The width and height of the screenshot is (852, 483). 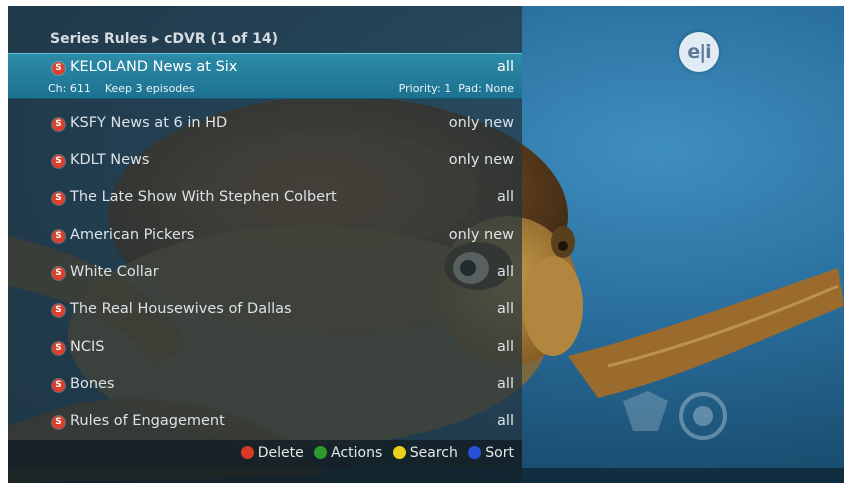 What do you see at coordinates (475, 452) in the screenshot?
I see `blue-button-icon` at bounding box center [475, 452].